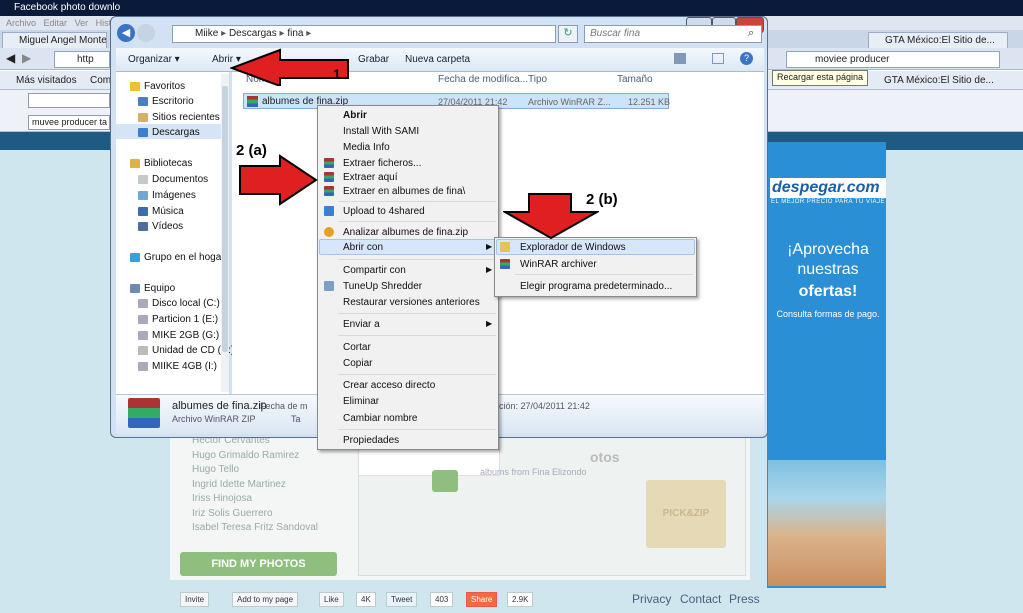  Describe the element at coordinates (160, 226) in the screenshot. I see `nav-videos: Vídeos` at that location.